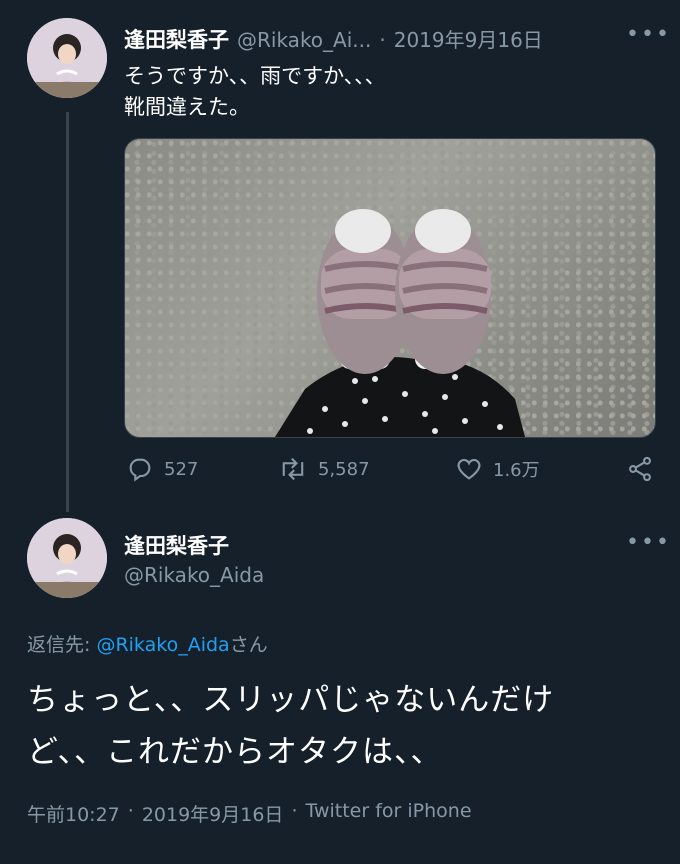  Describe the element at coordinates (194, 575) in the screenshot. I see `author-handle: @Rikako_Aida` at that location.